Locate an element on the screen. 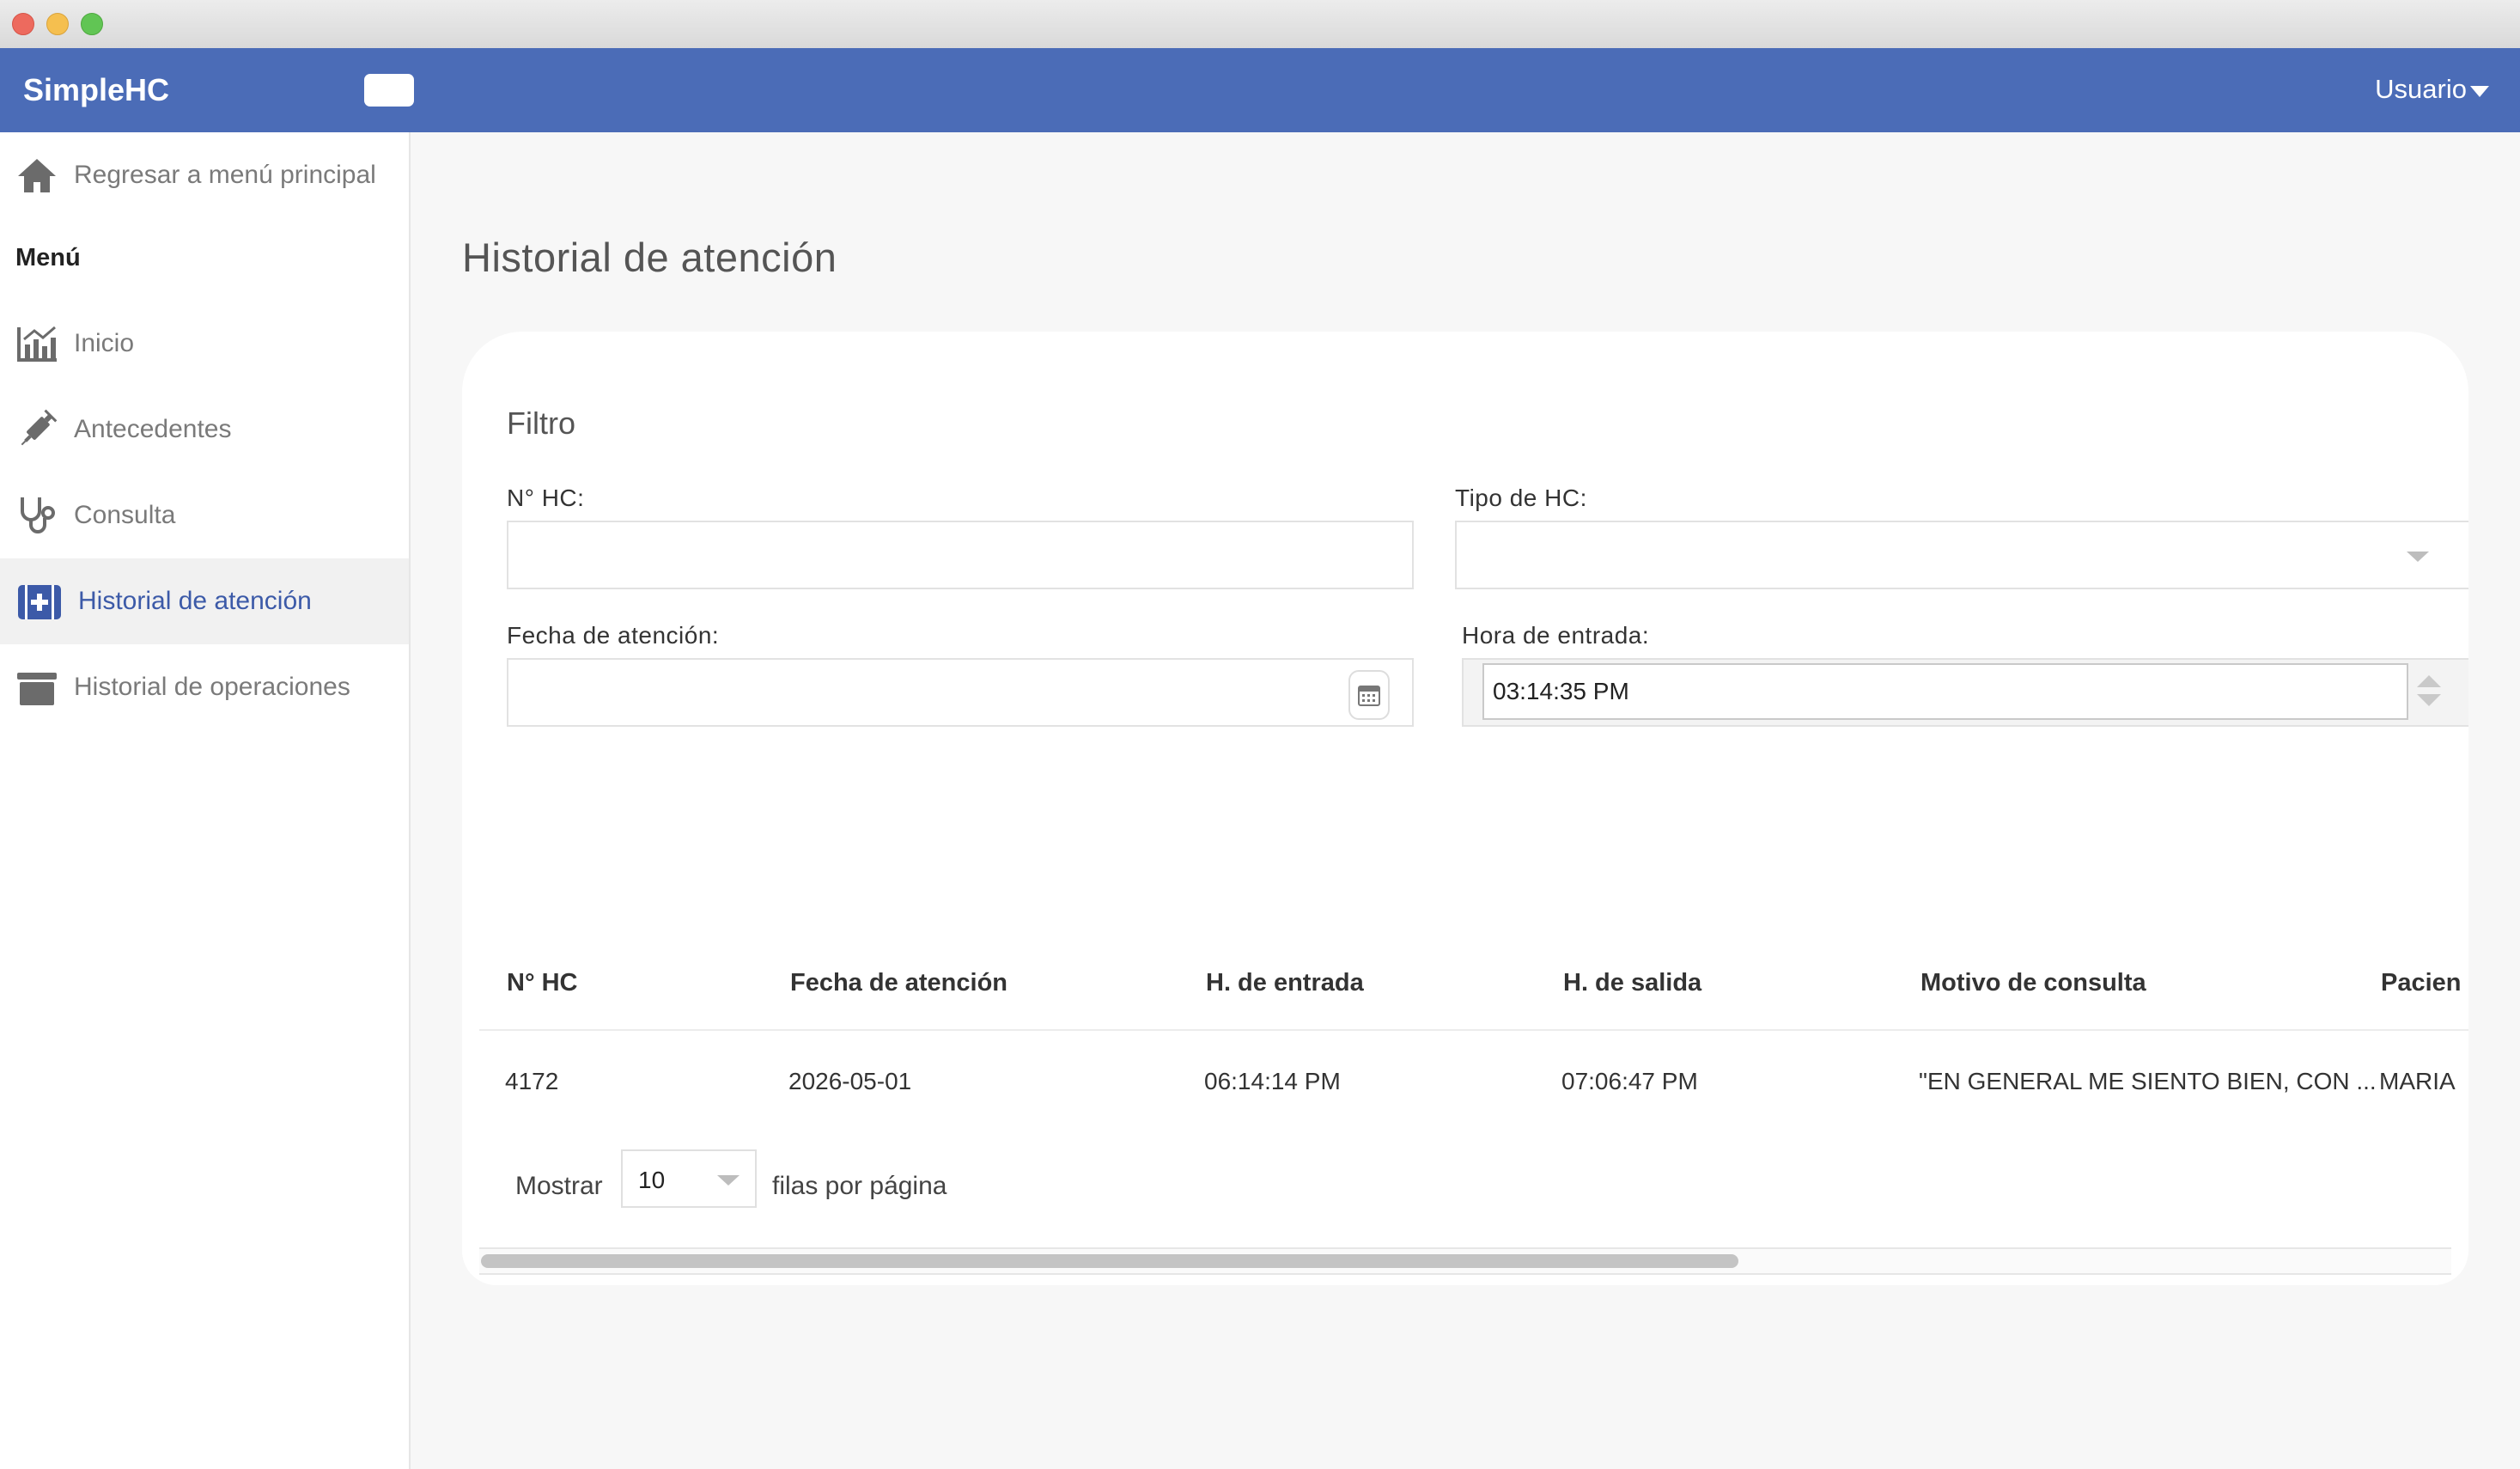  column-header-hc: N° HC is located at coordinates (542, 983).